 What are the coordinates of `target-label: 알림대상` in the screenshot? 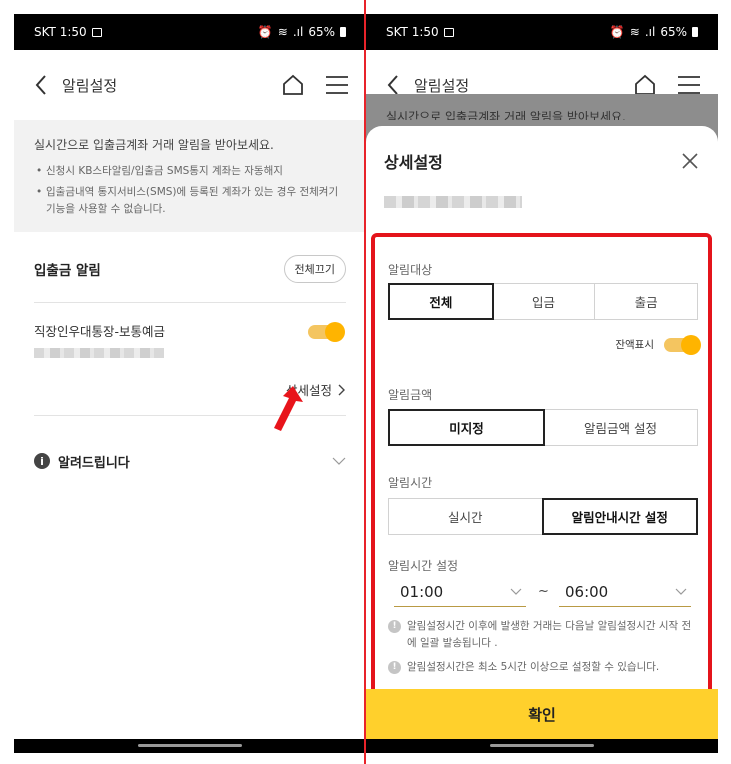 It's located at (410, 270).